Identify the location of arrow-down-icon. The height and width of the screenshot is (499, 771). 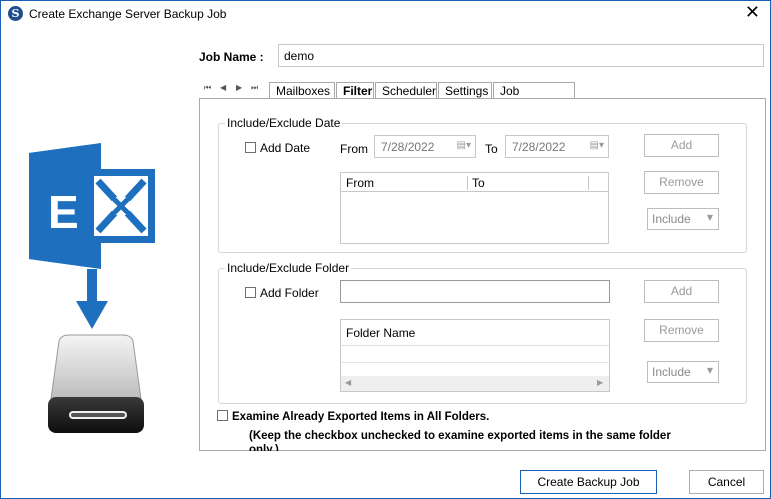
(92, 299).